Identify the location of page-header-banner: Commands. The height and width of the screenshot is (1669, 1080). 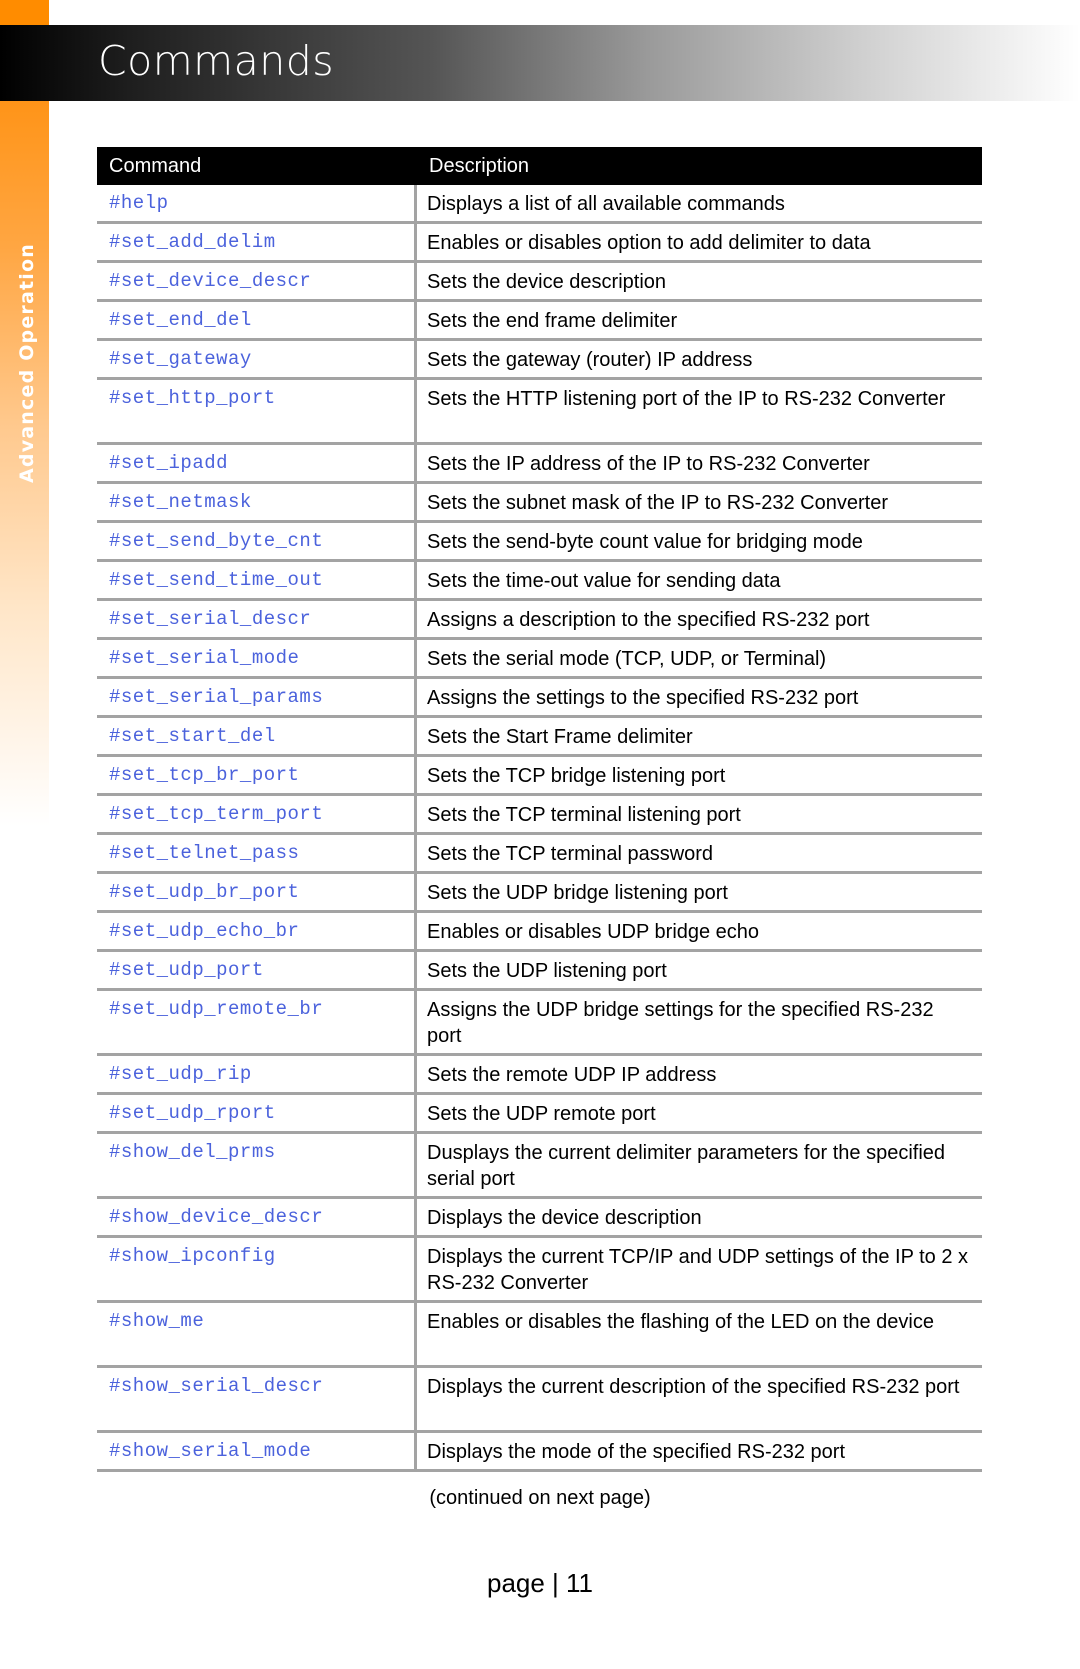
(540, 63).